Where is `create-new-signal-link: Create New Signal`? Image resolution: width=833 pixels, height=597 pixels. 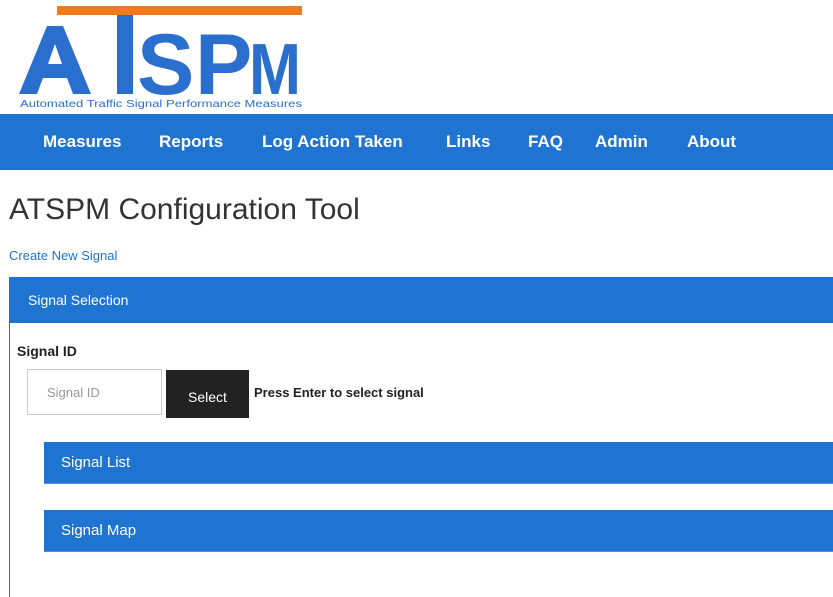
create-new-signal-link: Create New Signal is located at coordinates (63, 255).